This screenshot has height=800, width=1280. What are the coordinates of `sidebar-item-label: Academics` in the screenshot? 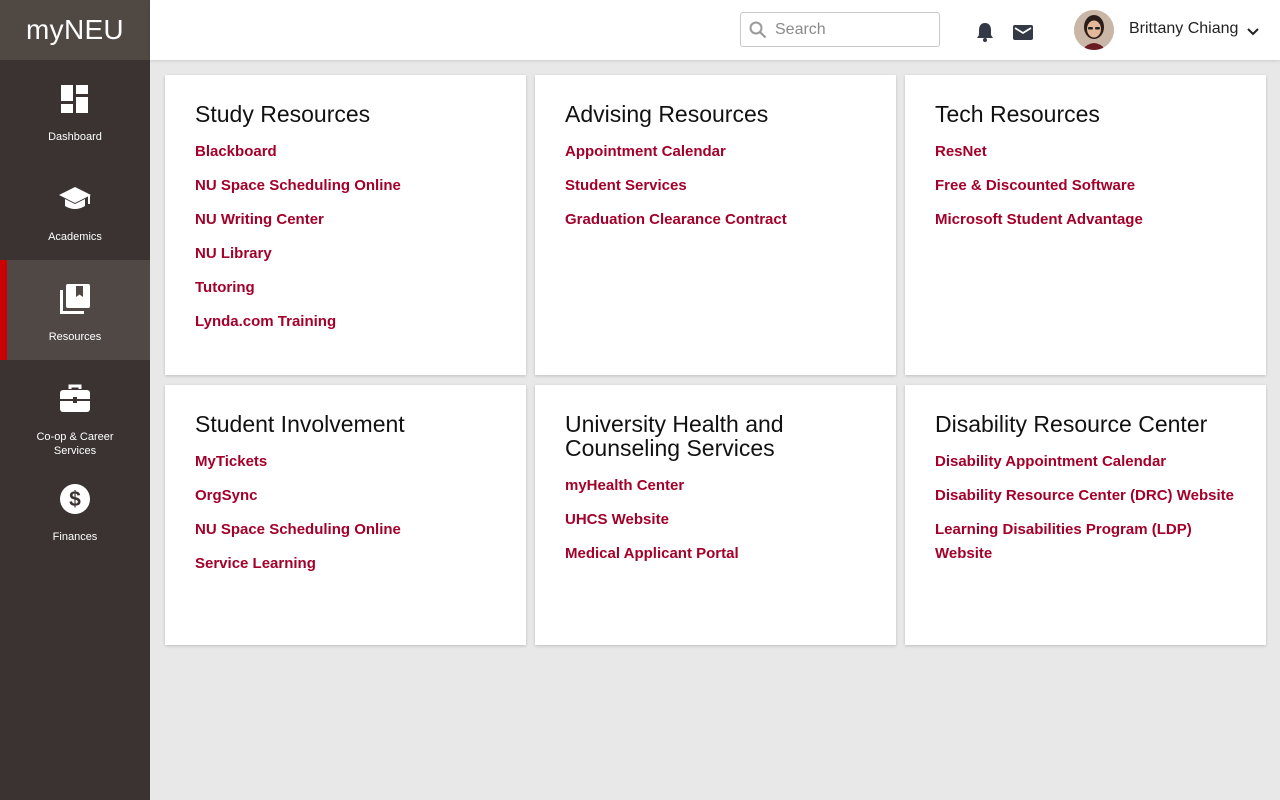 It's located at (75, 237).